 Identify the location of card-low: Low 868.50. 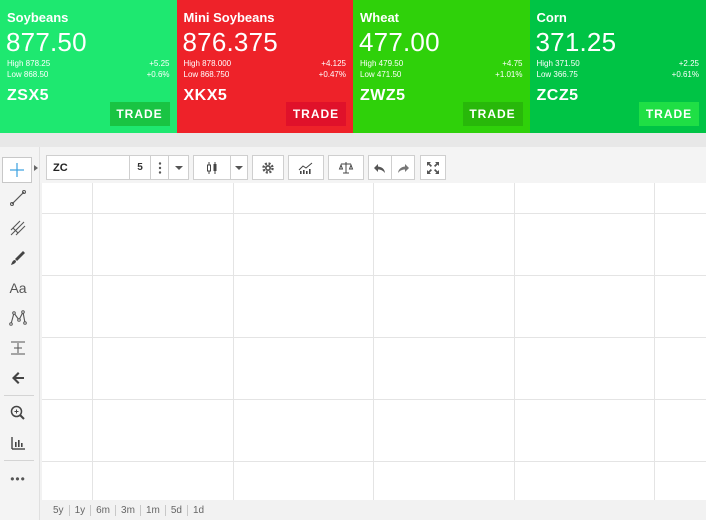
(28, 74).